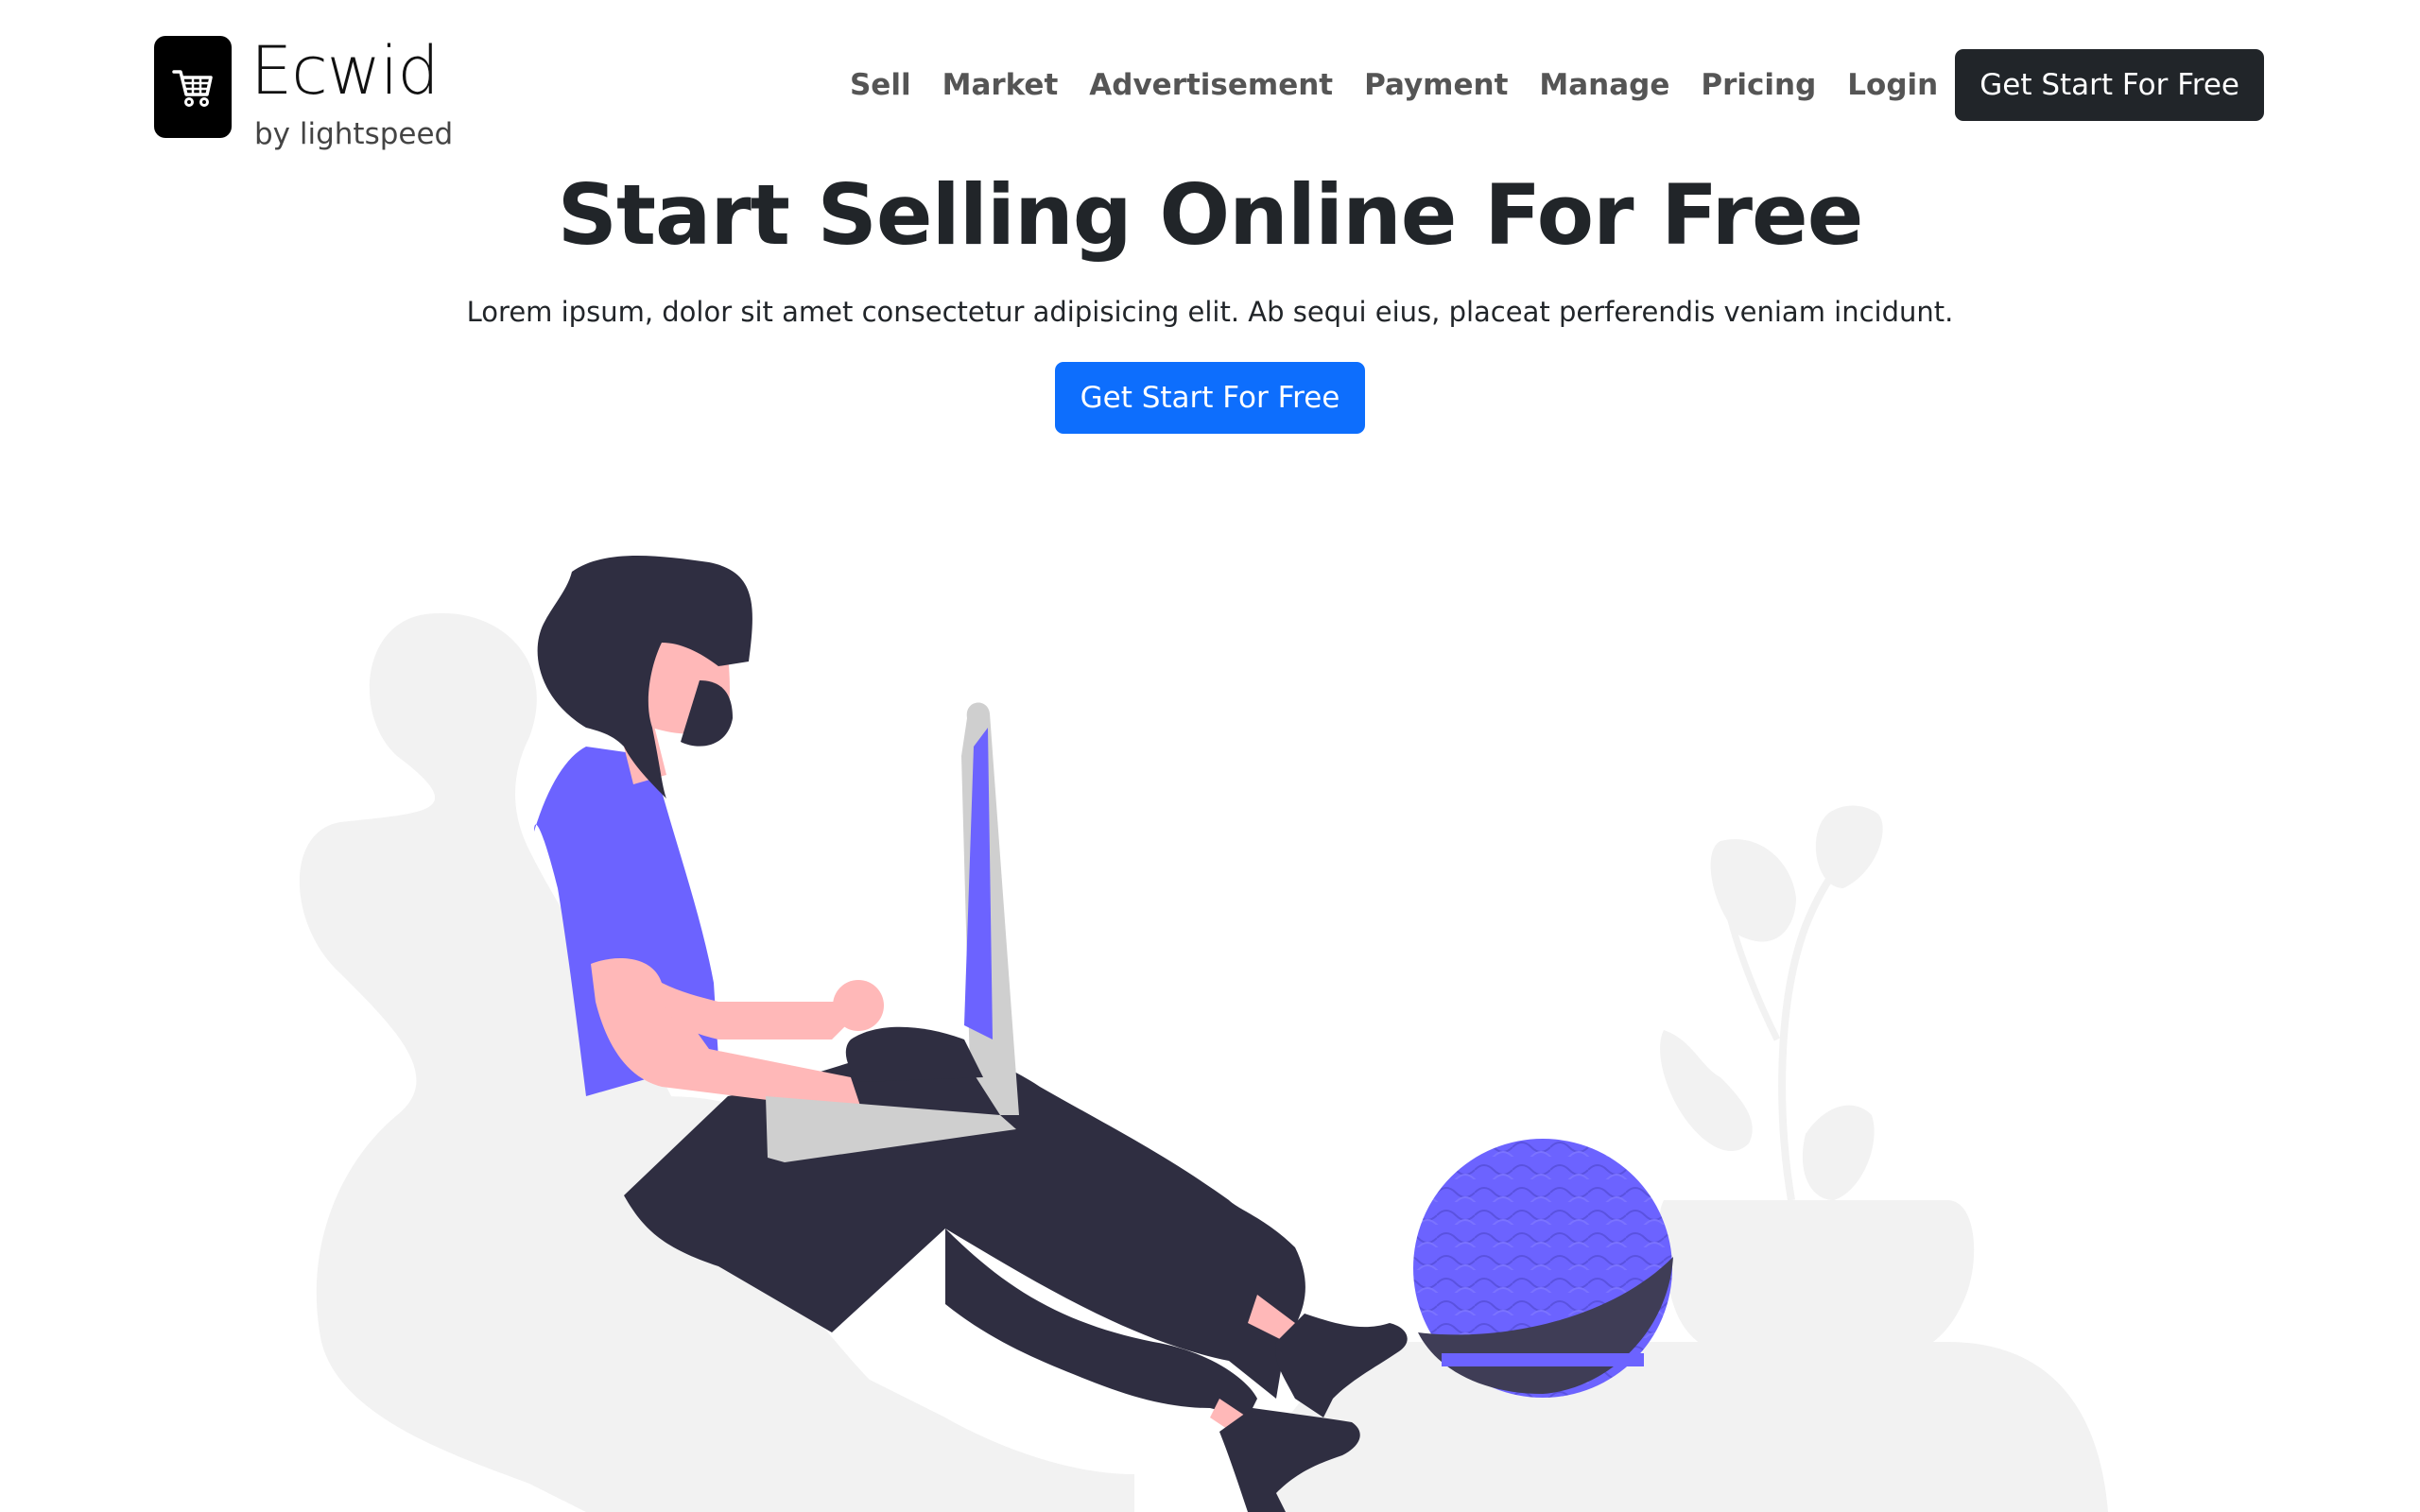 The height and width of the screenshot is (1512, 2420). Describe the element at coordinates (1436, 85) in the screenshot. I see `nav-link-payment: Payment` at that location.